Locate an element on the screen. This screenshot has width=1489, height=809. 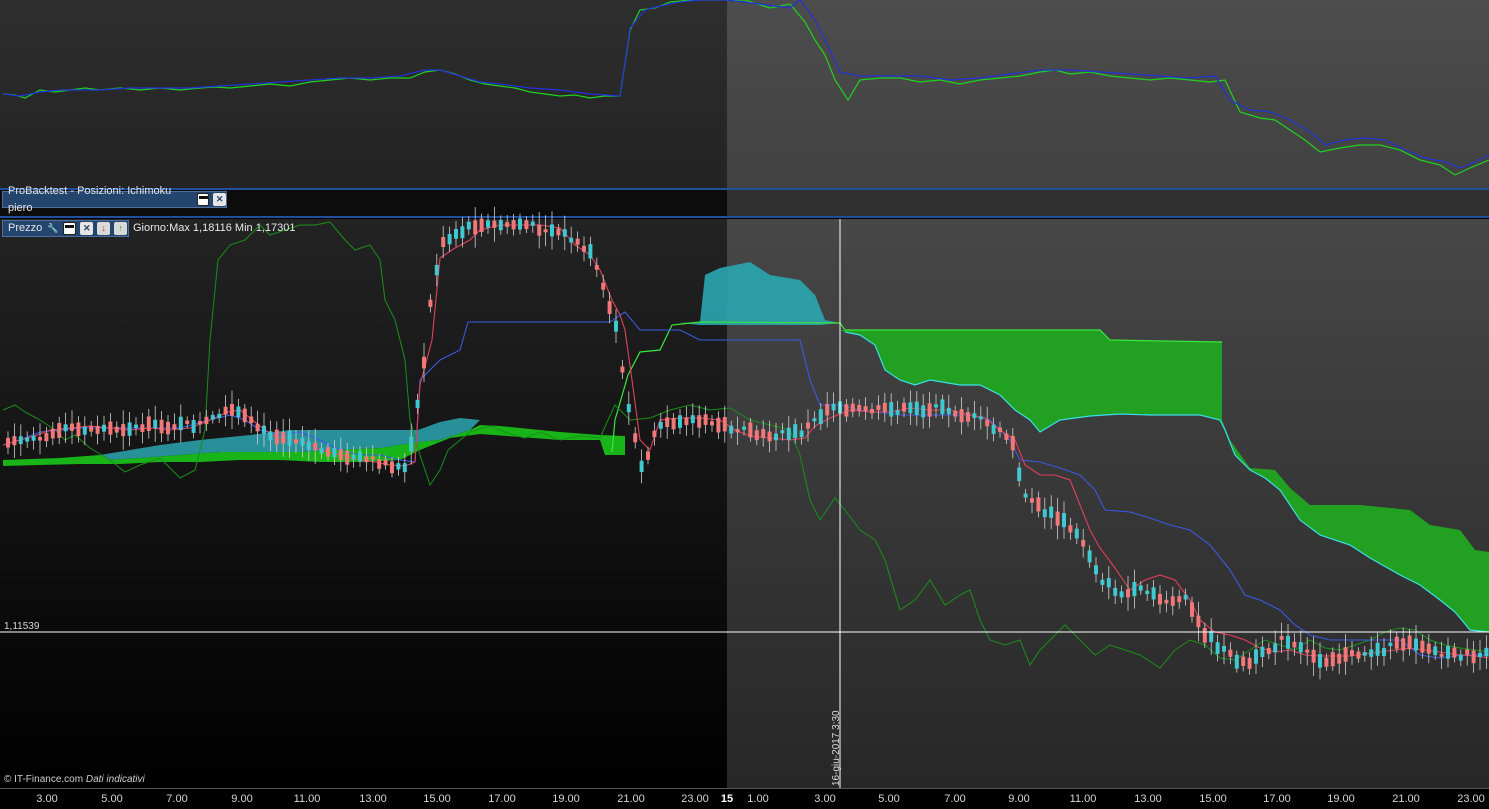
time-axis-tick: 17.00 is located at coordinates (502, 799).